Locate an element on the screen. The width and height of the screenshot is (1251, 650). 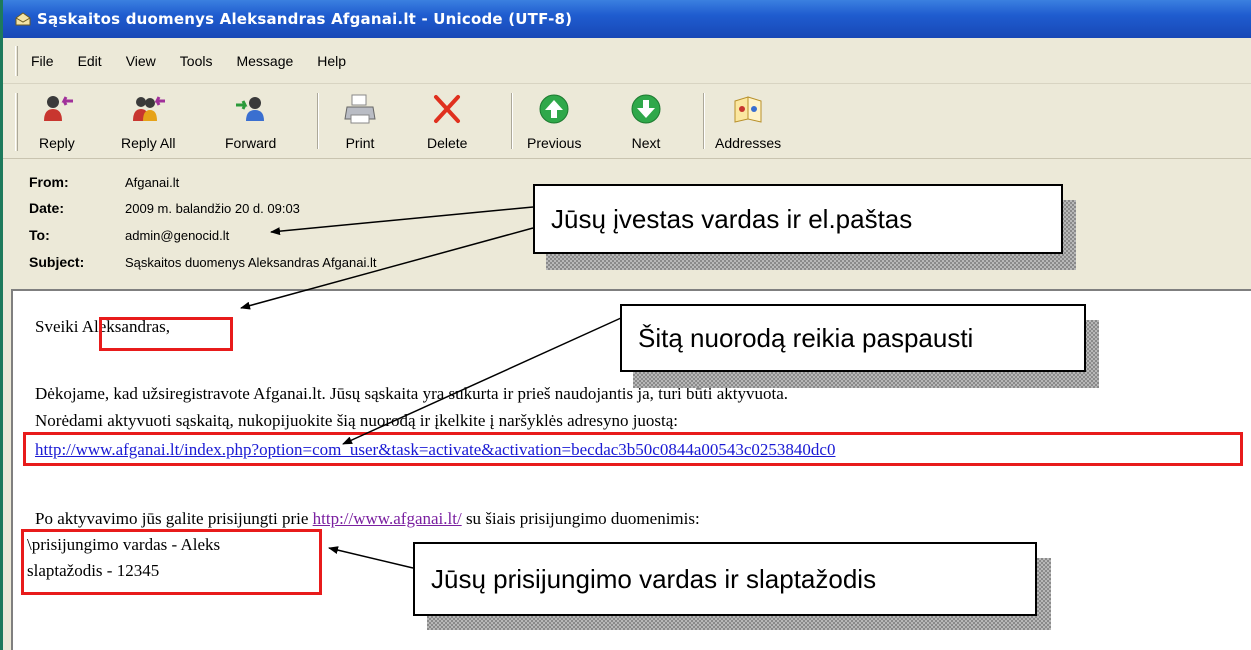
forward-icon is located at coordinates (249, 109).